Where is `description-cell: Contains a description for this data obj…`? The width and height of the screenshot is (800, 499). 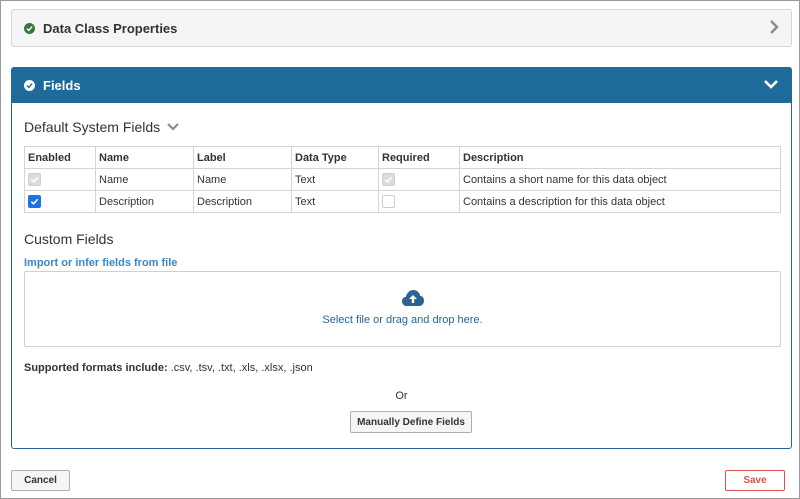
description-cell: Contains a description for this data obj… is located at coordinates (620, 201).